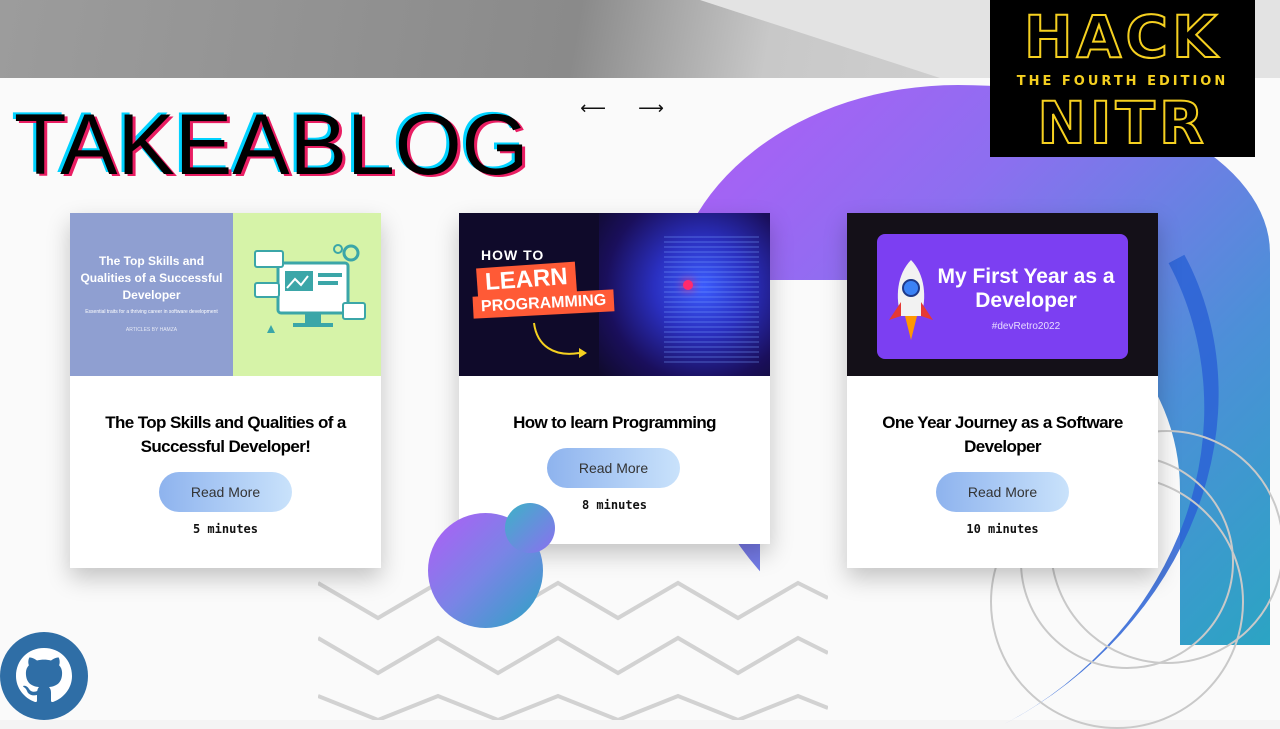 This screenshot has height=729, width=1280. I want to click on hack-logo-line1: HACK, so click(1122, 37).